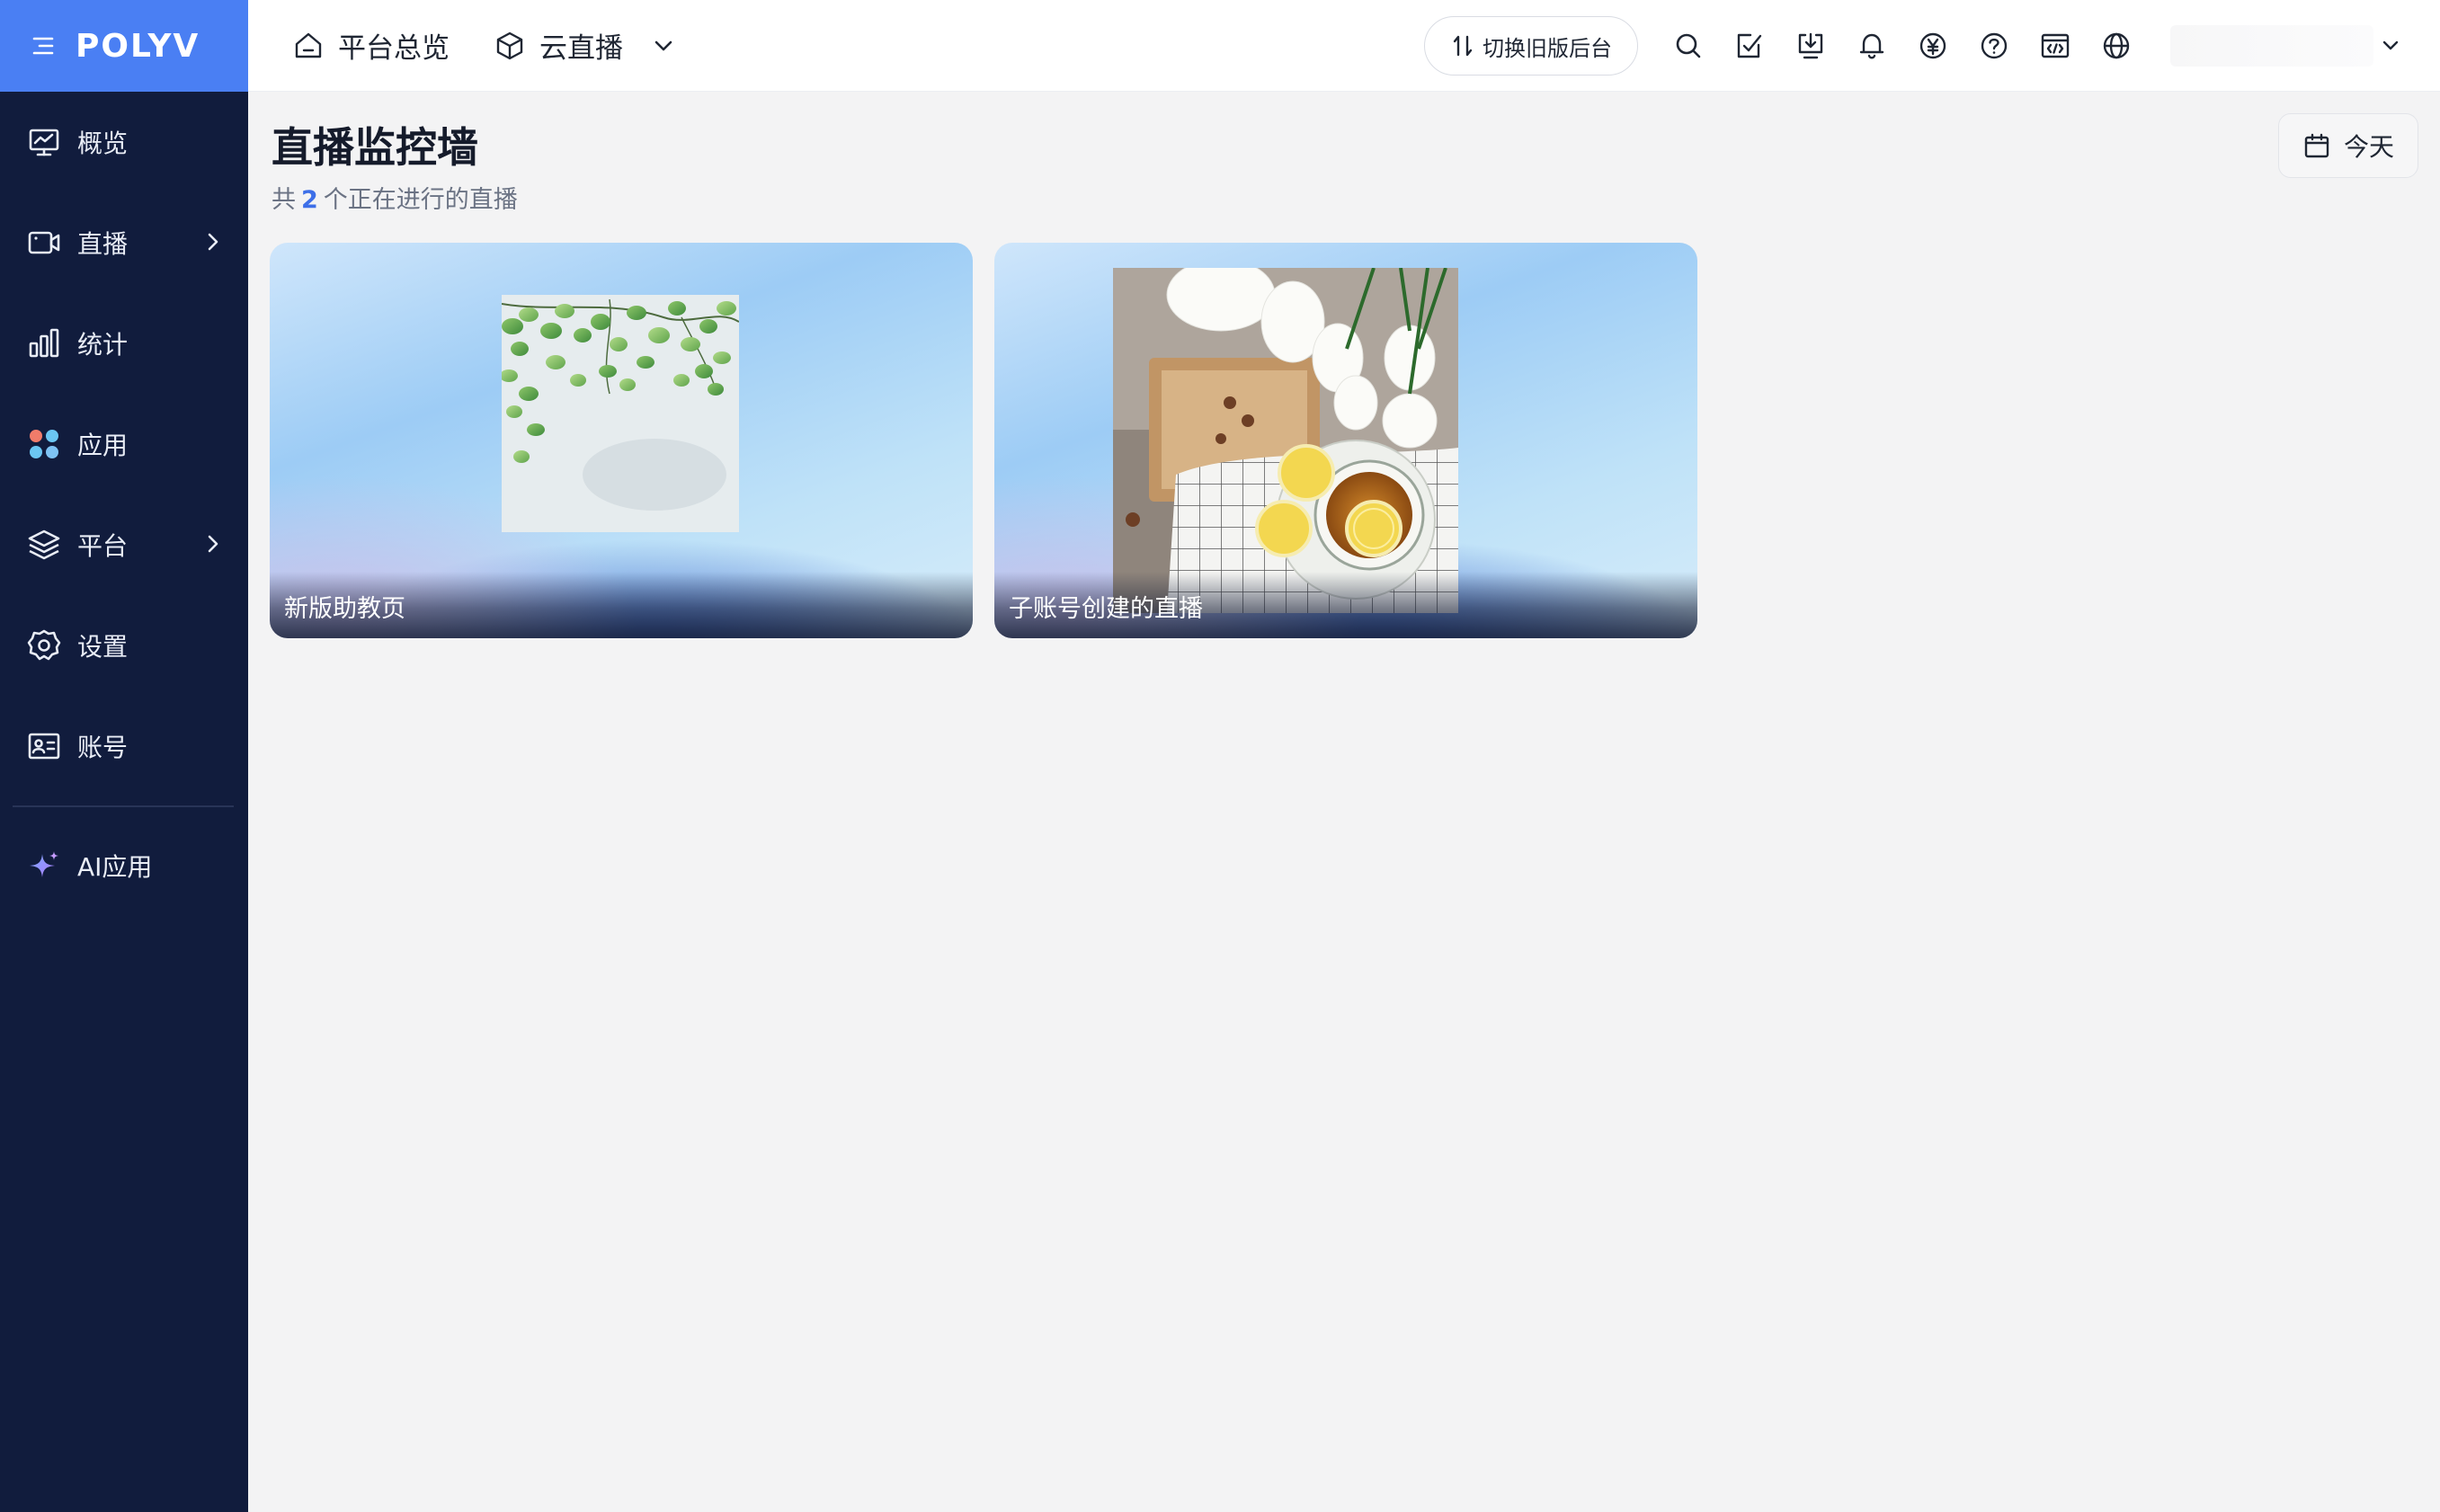 The width and height of the screenshot is (2440, 1512). Describe the element at coordinates (2271, 46) in the screenshot. I see `user-account-menu` at that location.